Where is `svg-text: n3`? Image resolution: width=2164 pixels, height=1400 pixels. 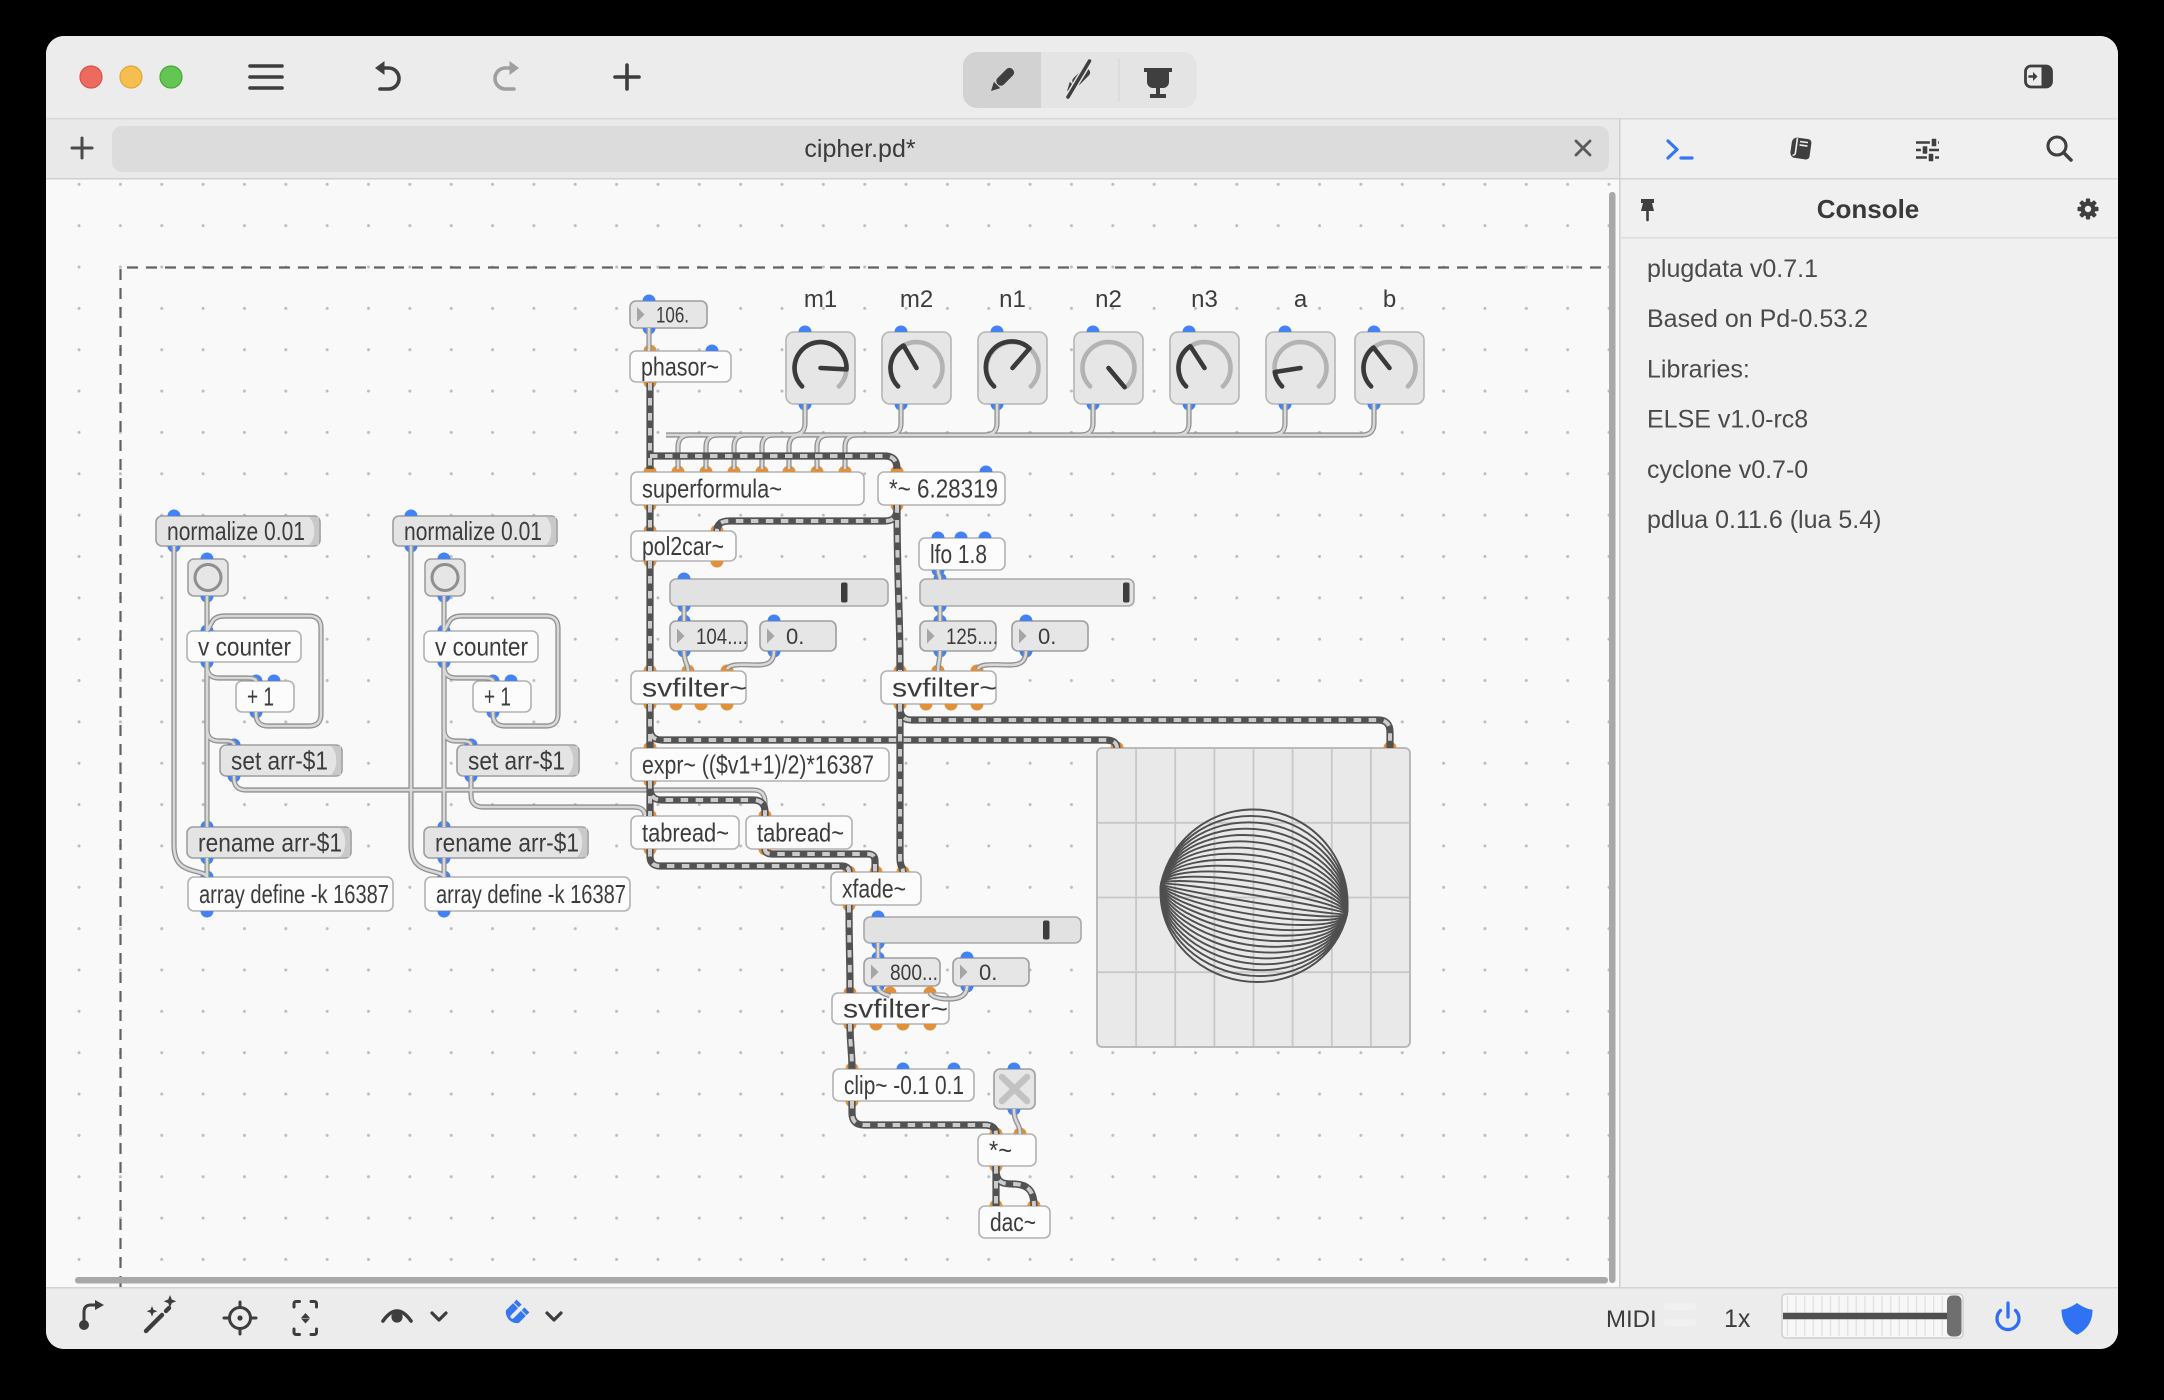 svg-text: n3 is located at coordinates (1204, 299).